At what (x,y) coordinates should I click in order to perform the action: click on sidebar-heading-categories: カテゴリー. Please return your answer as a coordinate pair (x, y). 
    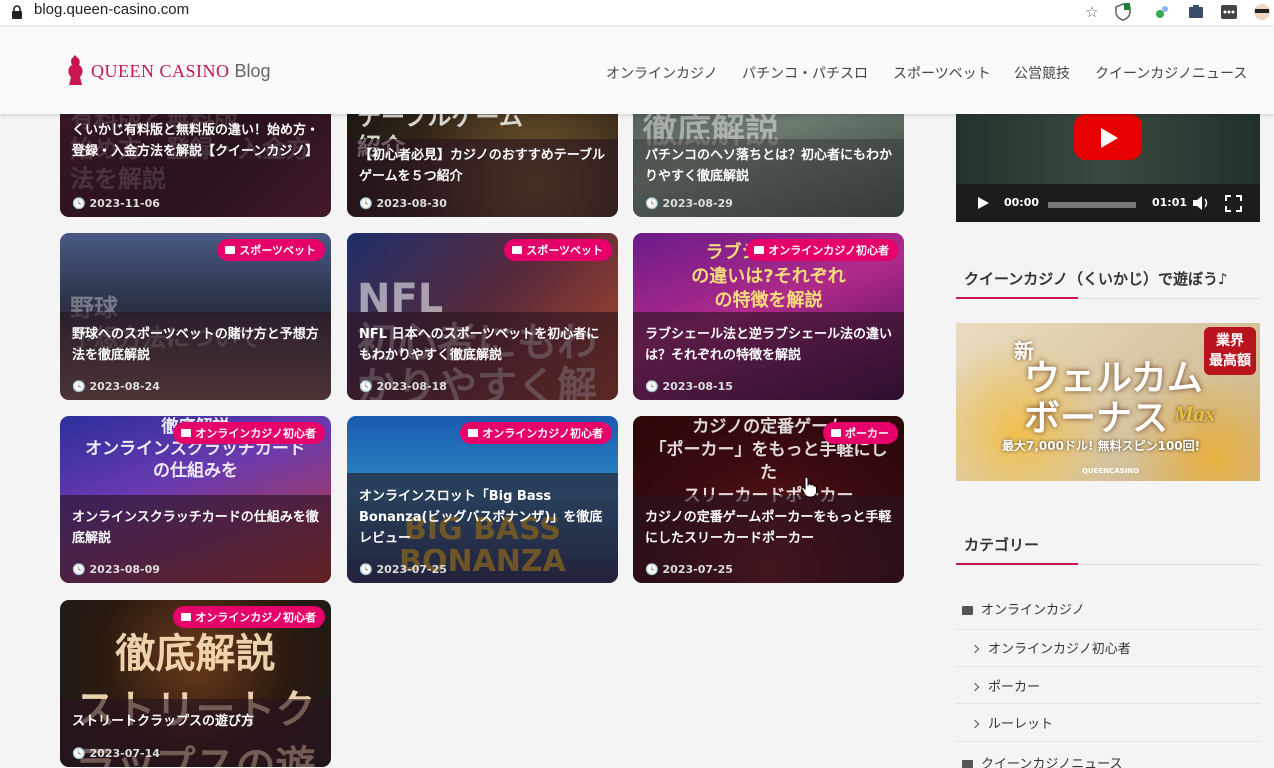
    Looking at the image, I should click on (1002, 545).